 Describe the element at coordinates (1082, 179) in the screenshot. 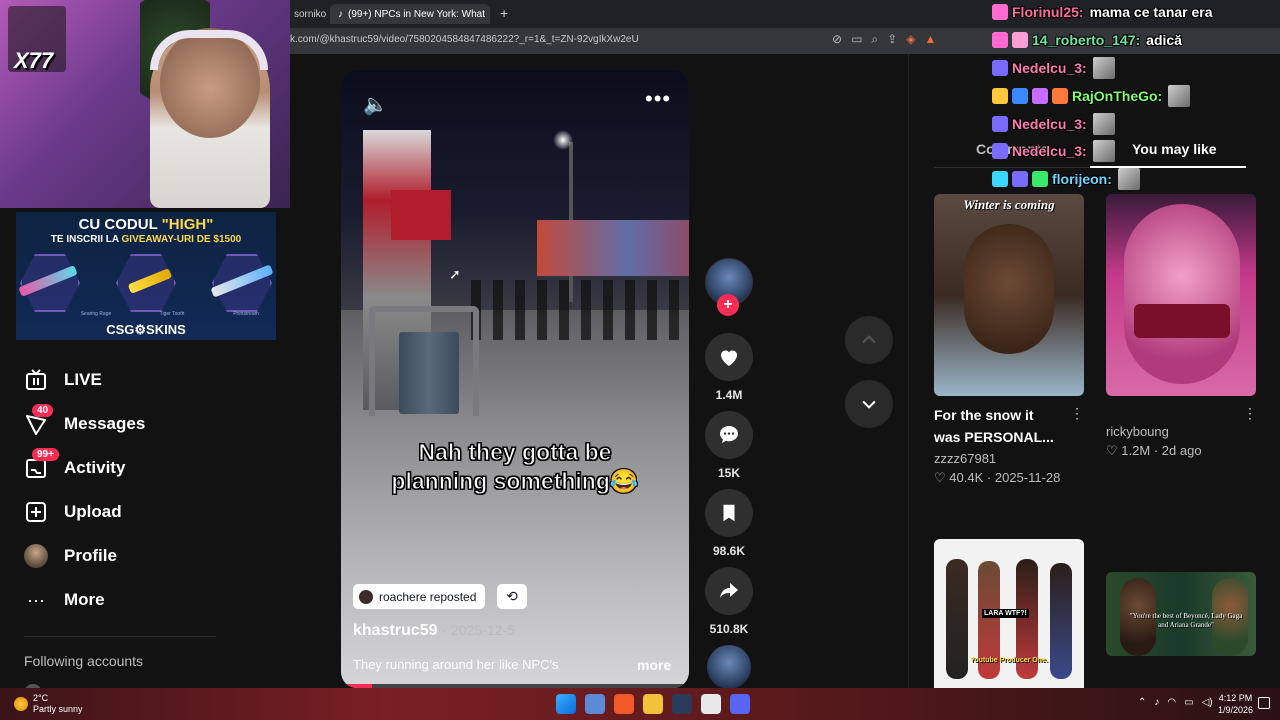

I see `chat-username: florijeon:` at that location.